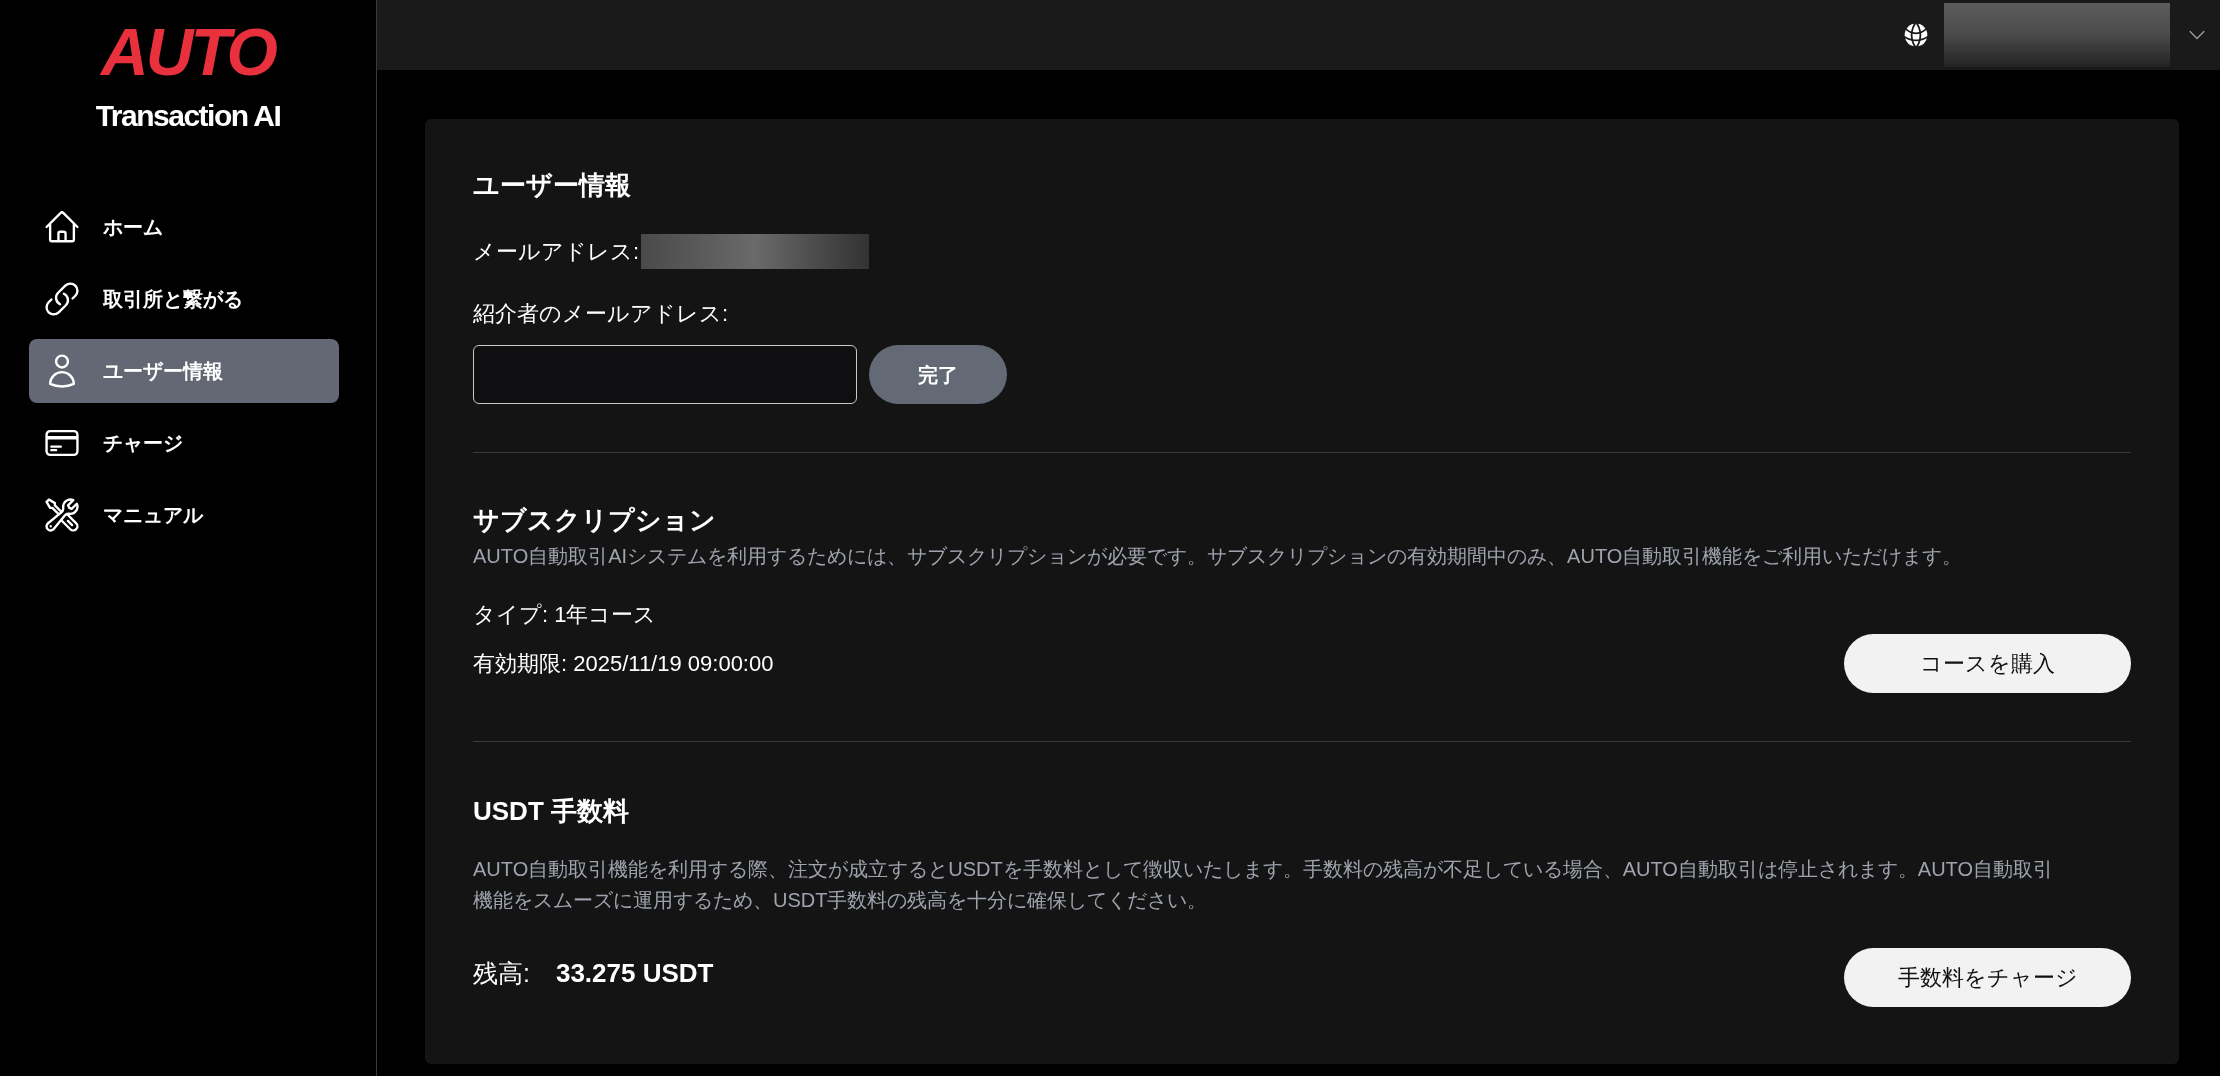 The width and height of the screenshot is (2220, 1076). Describe the element at coordinates (1218, 556) in the screenshot. I see `description-text: AUTO自動取引AIシステムを利用するためには、サブスクリプションが必要です。サブスクリプションの有効期間中のみ、AUTO自動取引機能をご利用いただけます。` at that location.